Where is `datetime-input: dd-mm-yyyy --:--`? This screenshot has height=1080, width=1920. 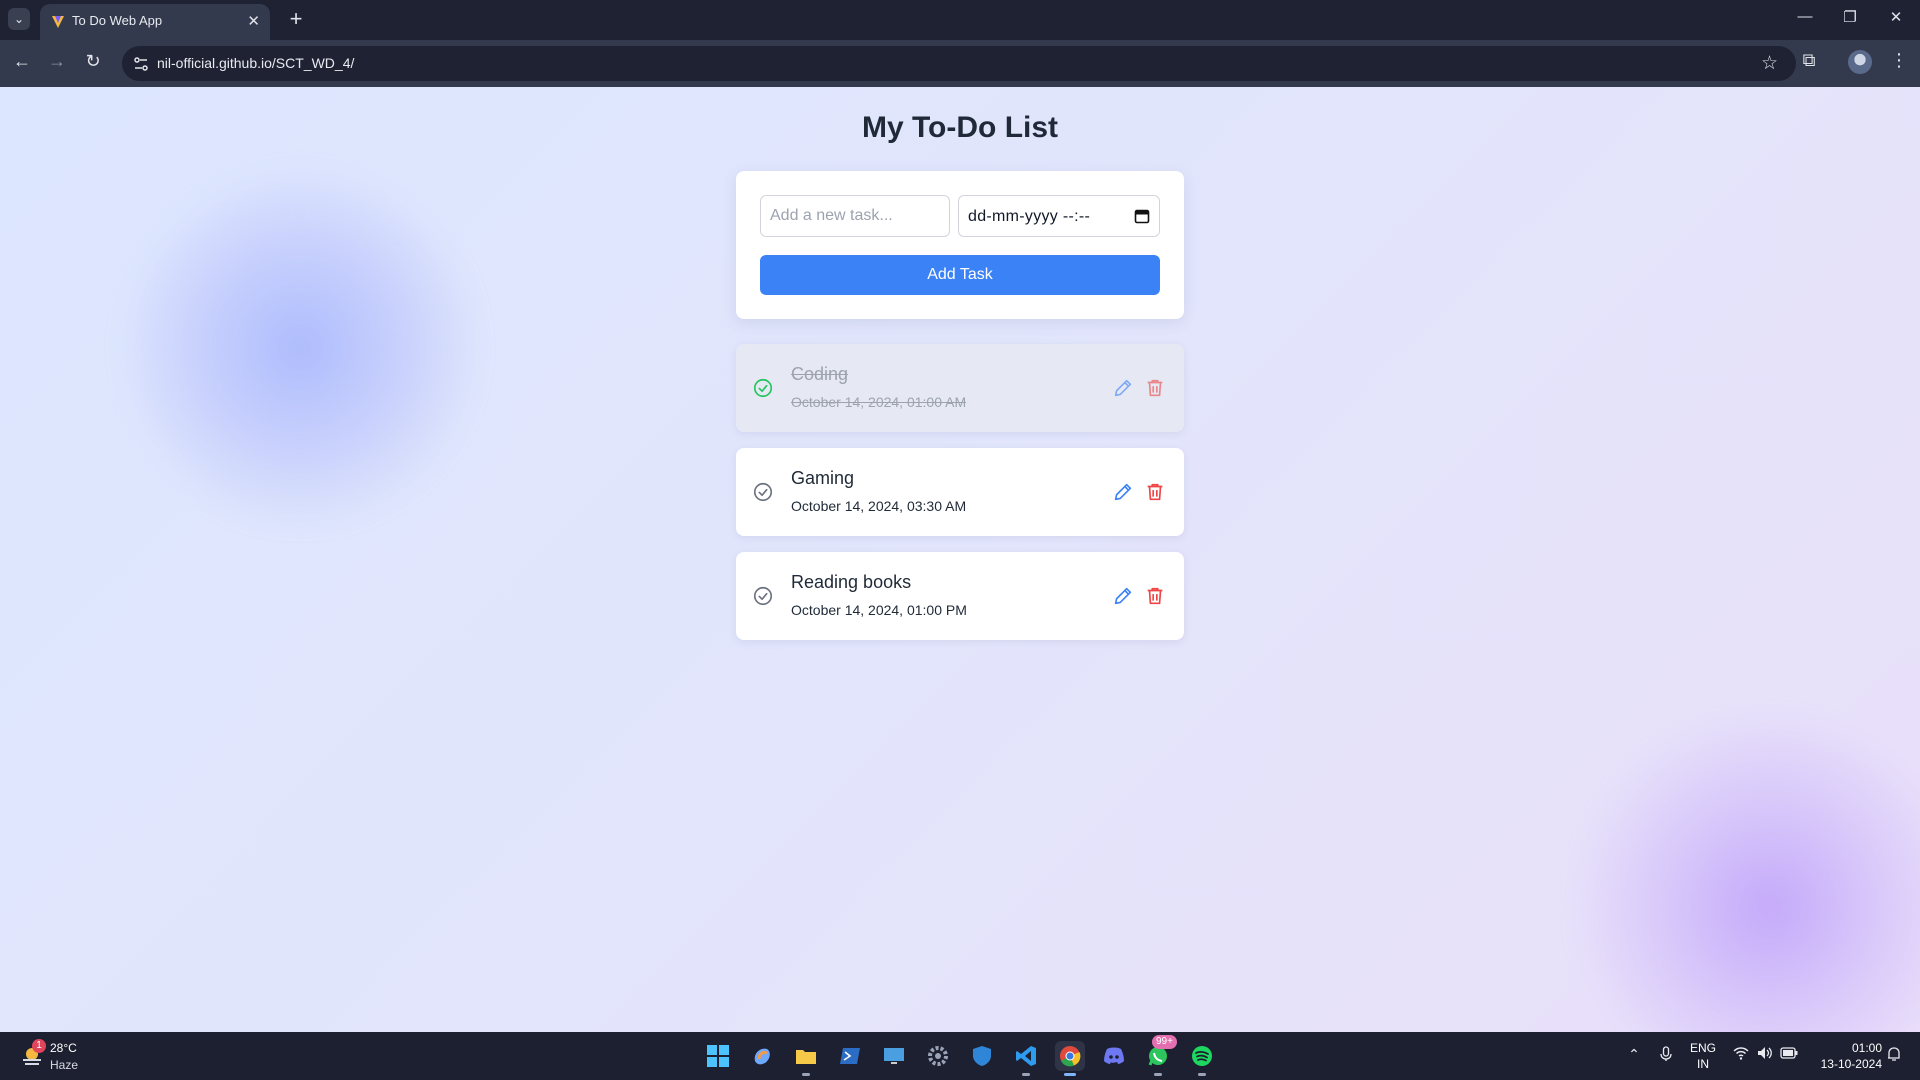 datetime-input: dd-mm-yyyy --:-- is located at coordinates (1059, 216).